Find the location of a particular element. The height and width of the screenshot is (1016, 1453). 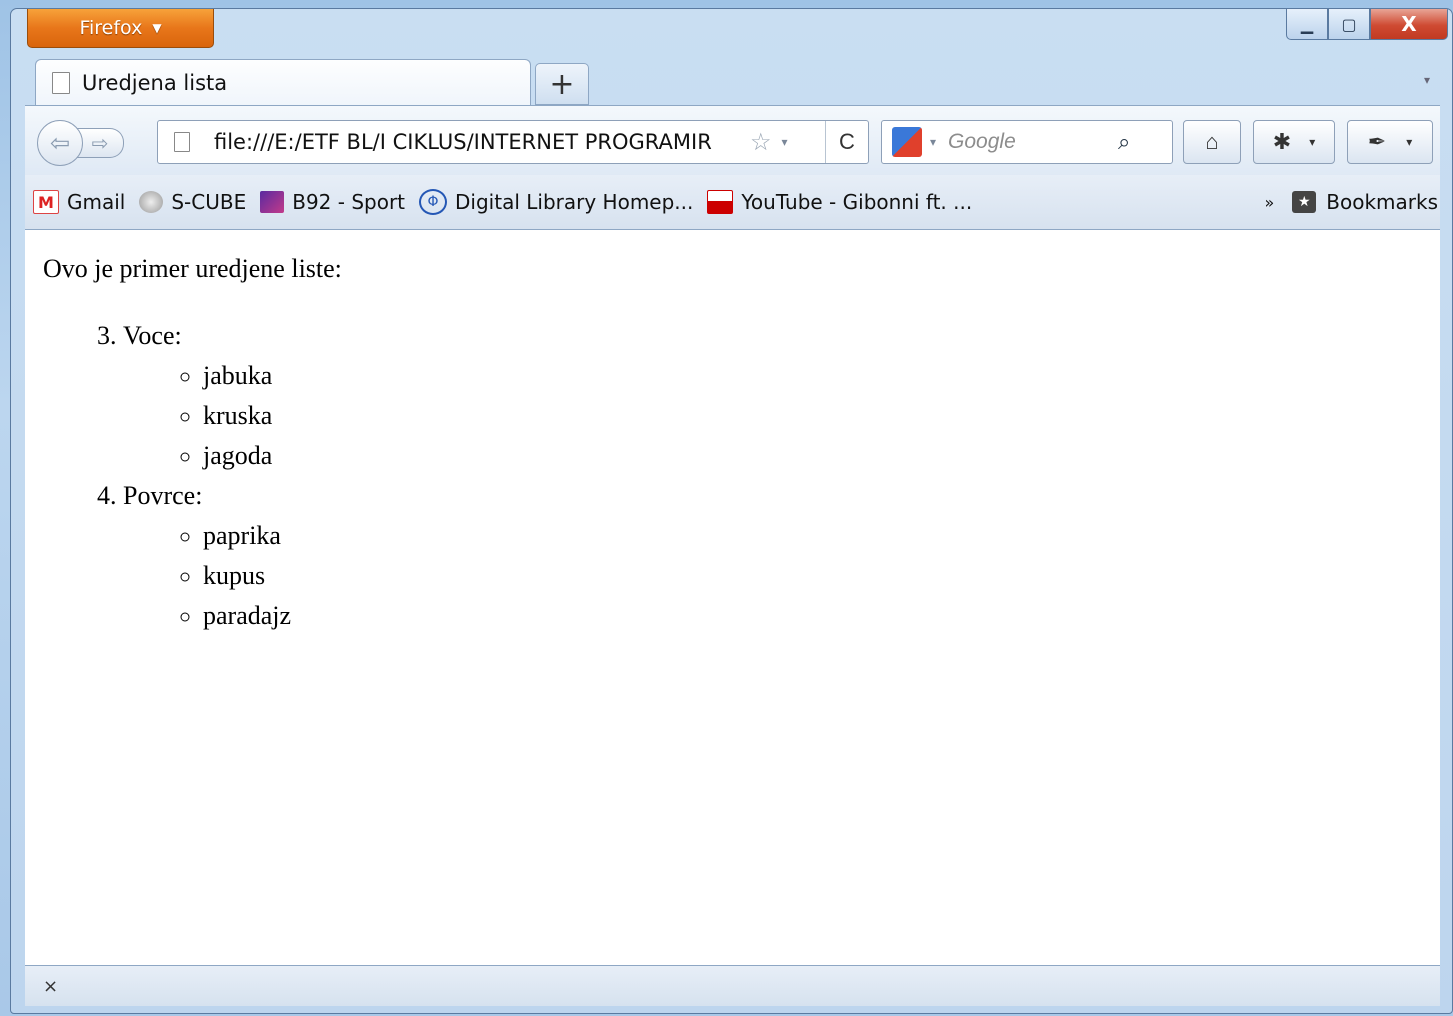

new-tab-button: + is located at coordinates (562, 84).